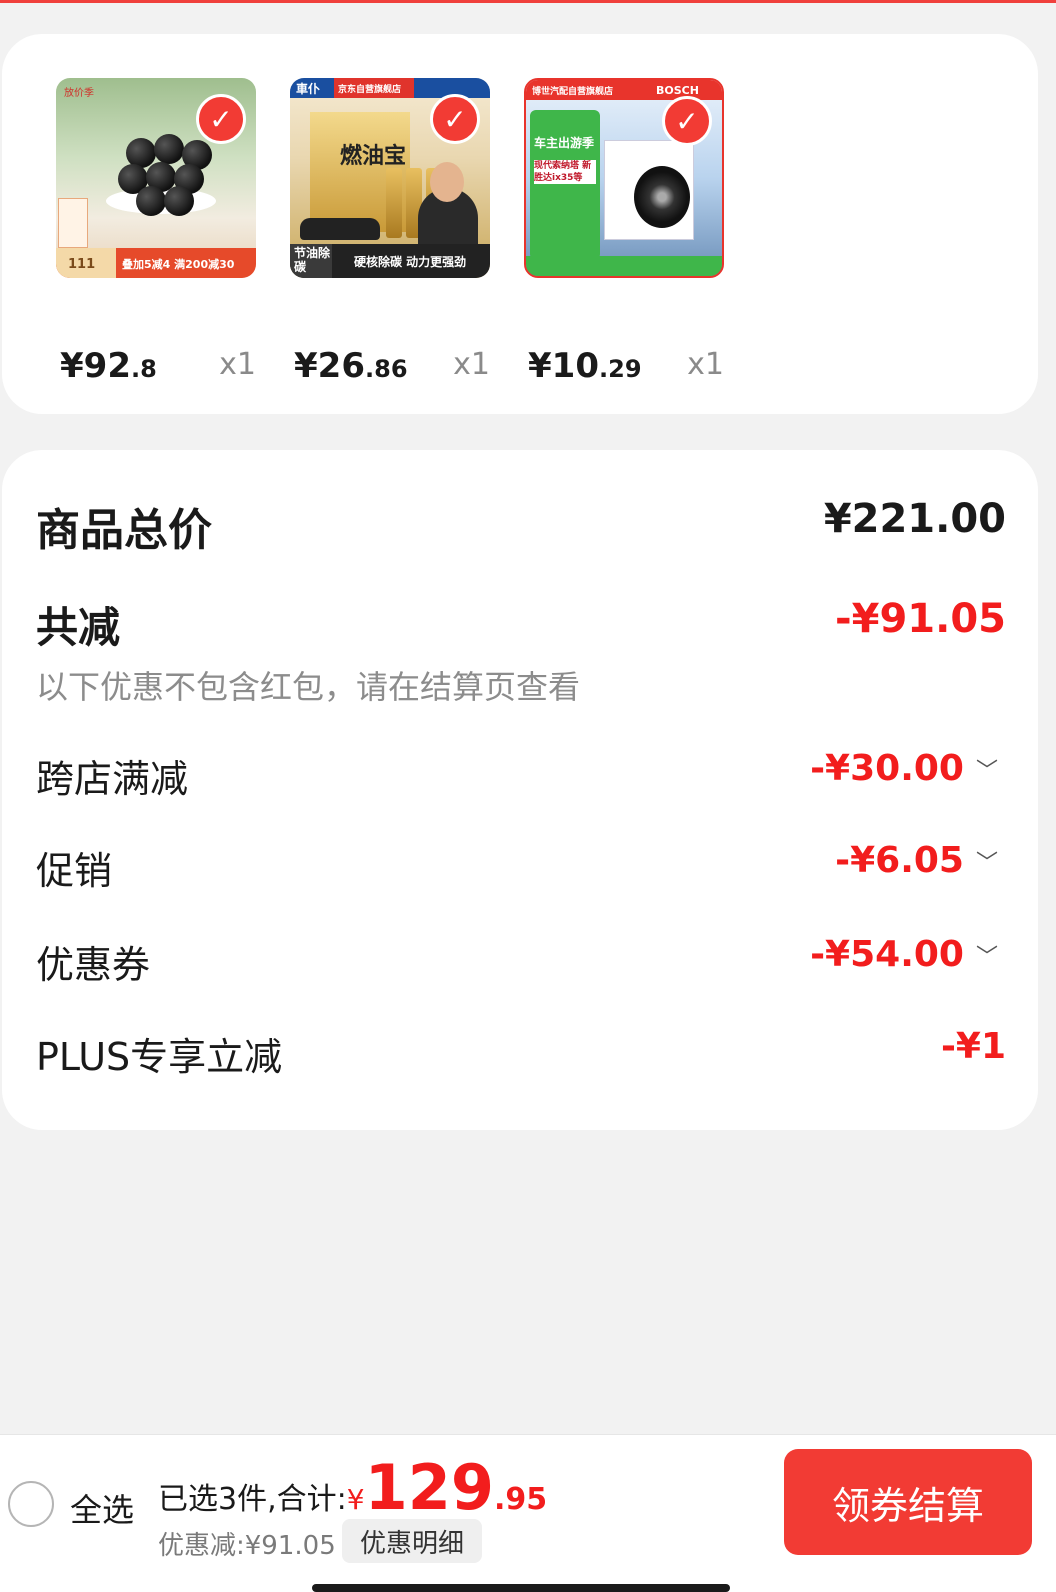 The image size is (1056, 1592). Describe the element at coordinates (410, 262) in the screenshot. I see `product-footer-text: 硬核除碳 动力更强劲` at that location.